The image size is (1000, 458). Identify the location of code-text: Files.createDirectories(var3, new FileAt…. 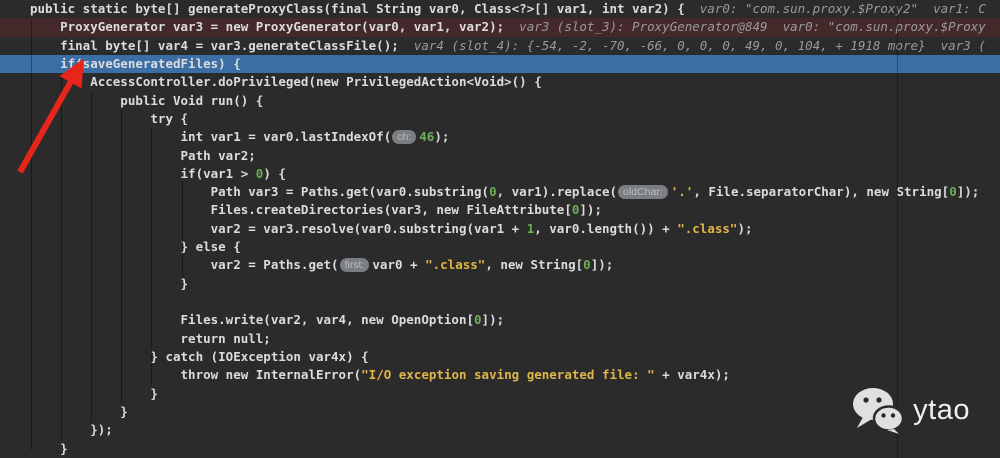
(301, 210).